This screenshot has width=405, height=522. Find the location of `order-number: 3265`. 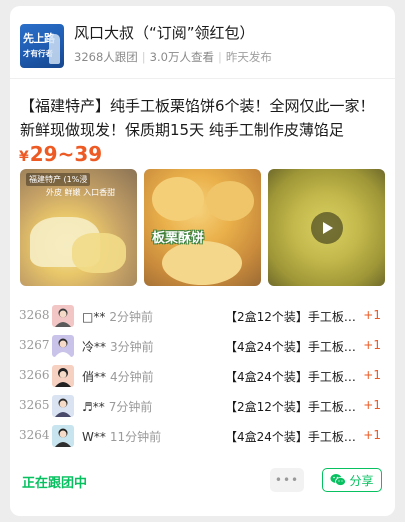

order-number: 3265 is located at coordinates (34, 405).